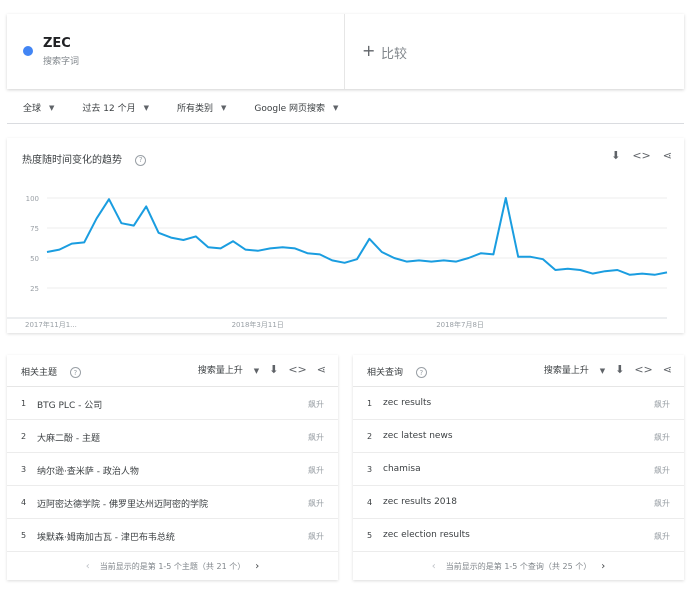 The height and width of the screenshot is (593, 695). I want to click on list-item-label: chamisa, so click(402, 469).